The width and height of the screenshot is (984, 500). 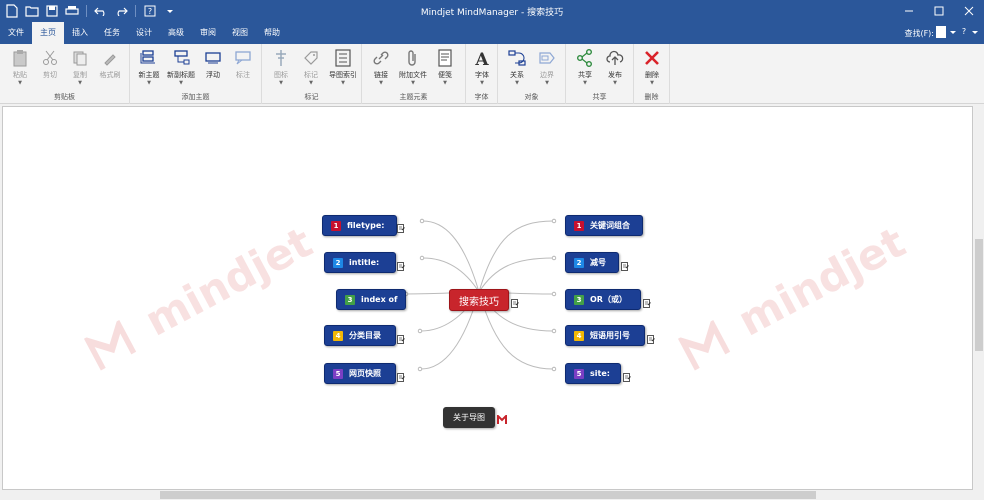 What do you see at coordinates (20, 67) in the screenshot?
I see `paste-button: 粘贴 ▼` at bounding box center [20, 67].